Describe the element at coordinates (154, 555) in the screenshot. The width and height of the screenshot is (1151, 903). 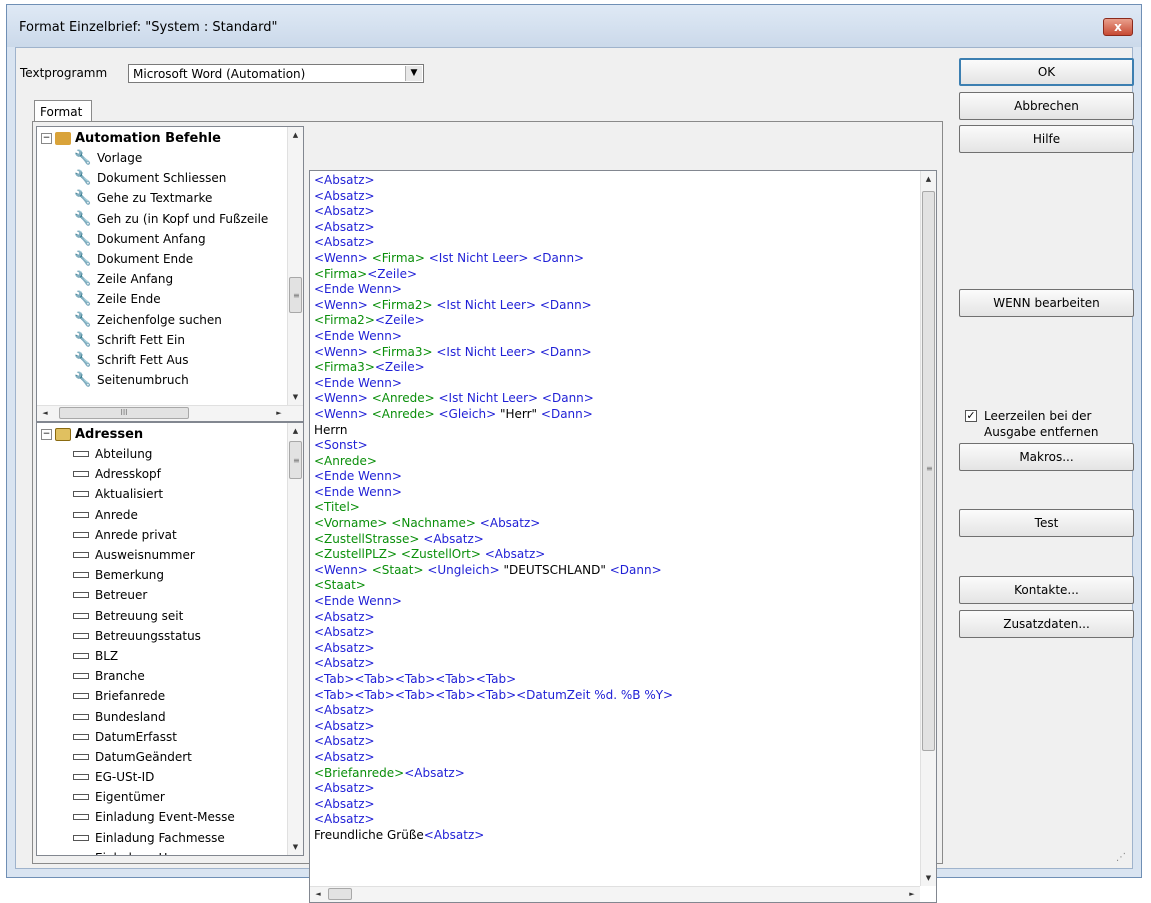
I see `field-item: Ausweisnummer` at that location.